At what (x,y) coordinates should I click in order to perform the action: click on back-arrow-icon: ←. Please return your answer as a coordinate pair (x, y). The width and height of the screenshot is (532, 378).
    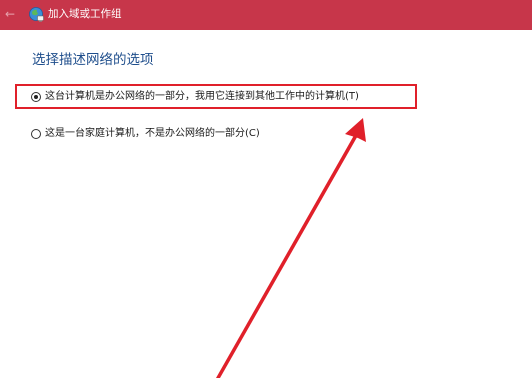
    Looking at the image, I should click on (10, 14).